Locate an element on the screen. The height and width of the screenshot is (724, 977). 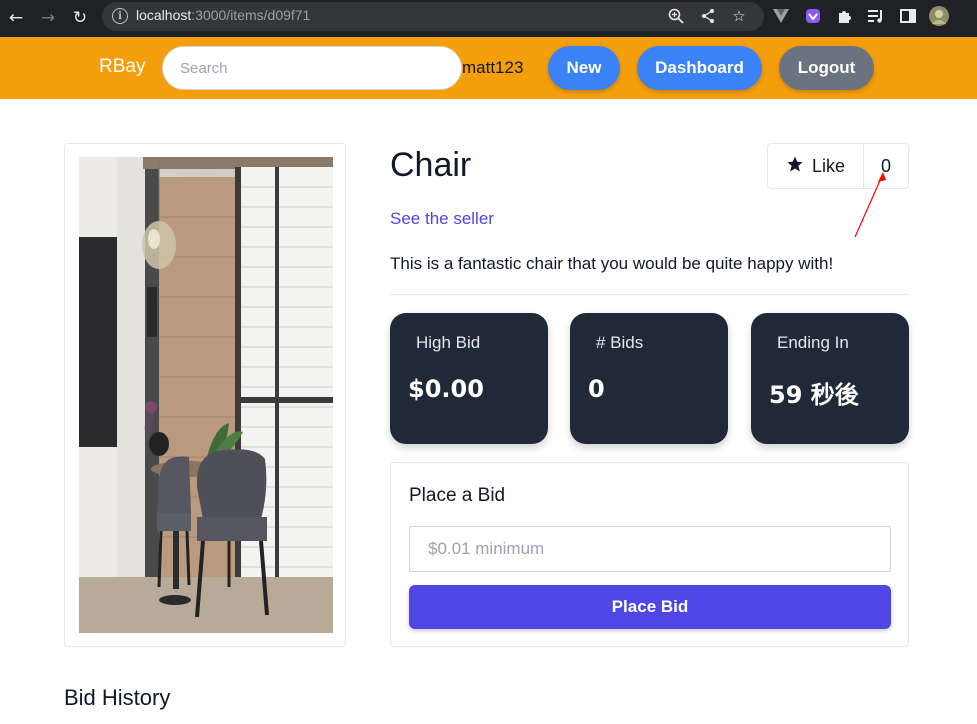
extensions-puzzle-icon is located at coordinates (844, 16).